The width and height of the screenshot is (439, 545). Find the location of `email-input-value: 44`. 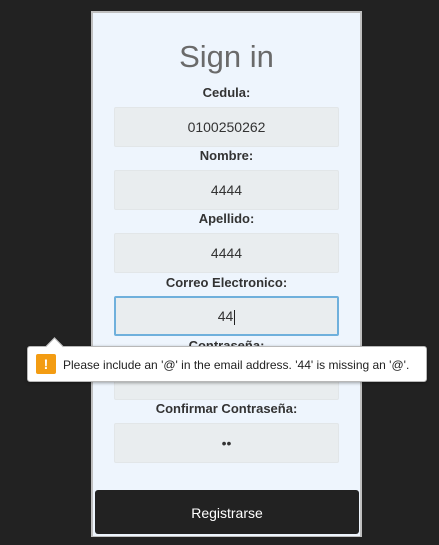

email-input-value: 44 is located at coordinates (225, 316).